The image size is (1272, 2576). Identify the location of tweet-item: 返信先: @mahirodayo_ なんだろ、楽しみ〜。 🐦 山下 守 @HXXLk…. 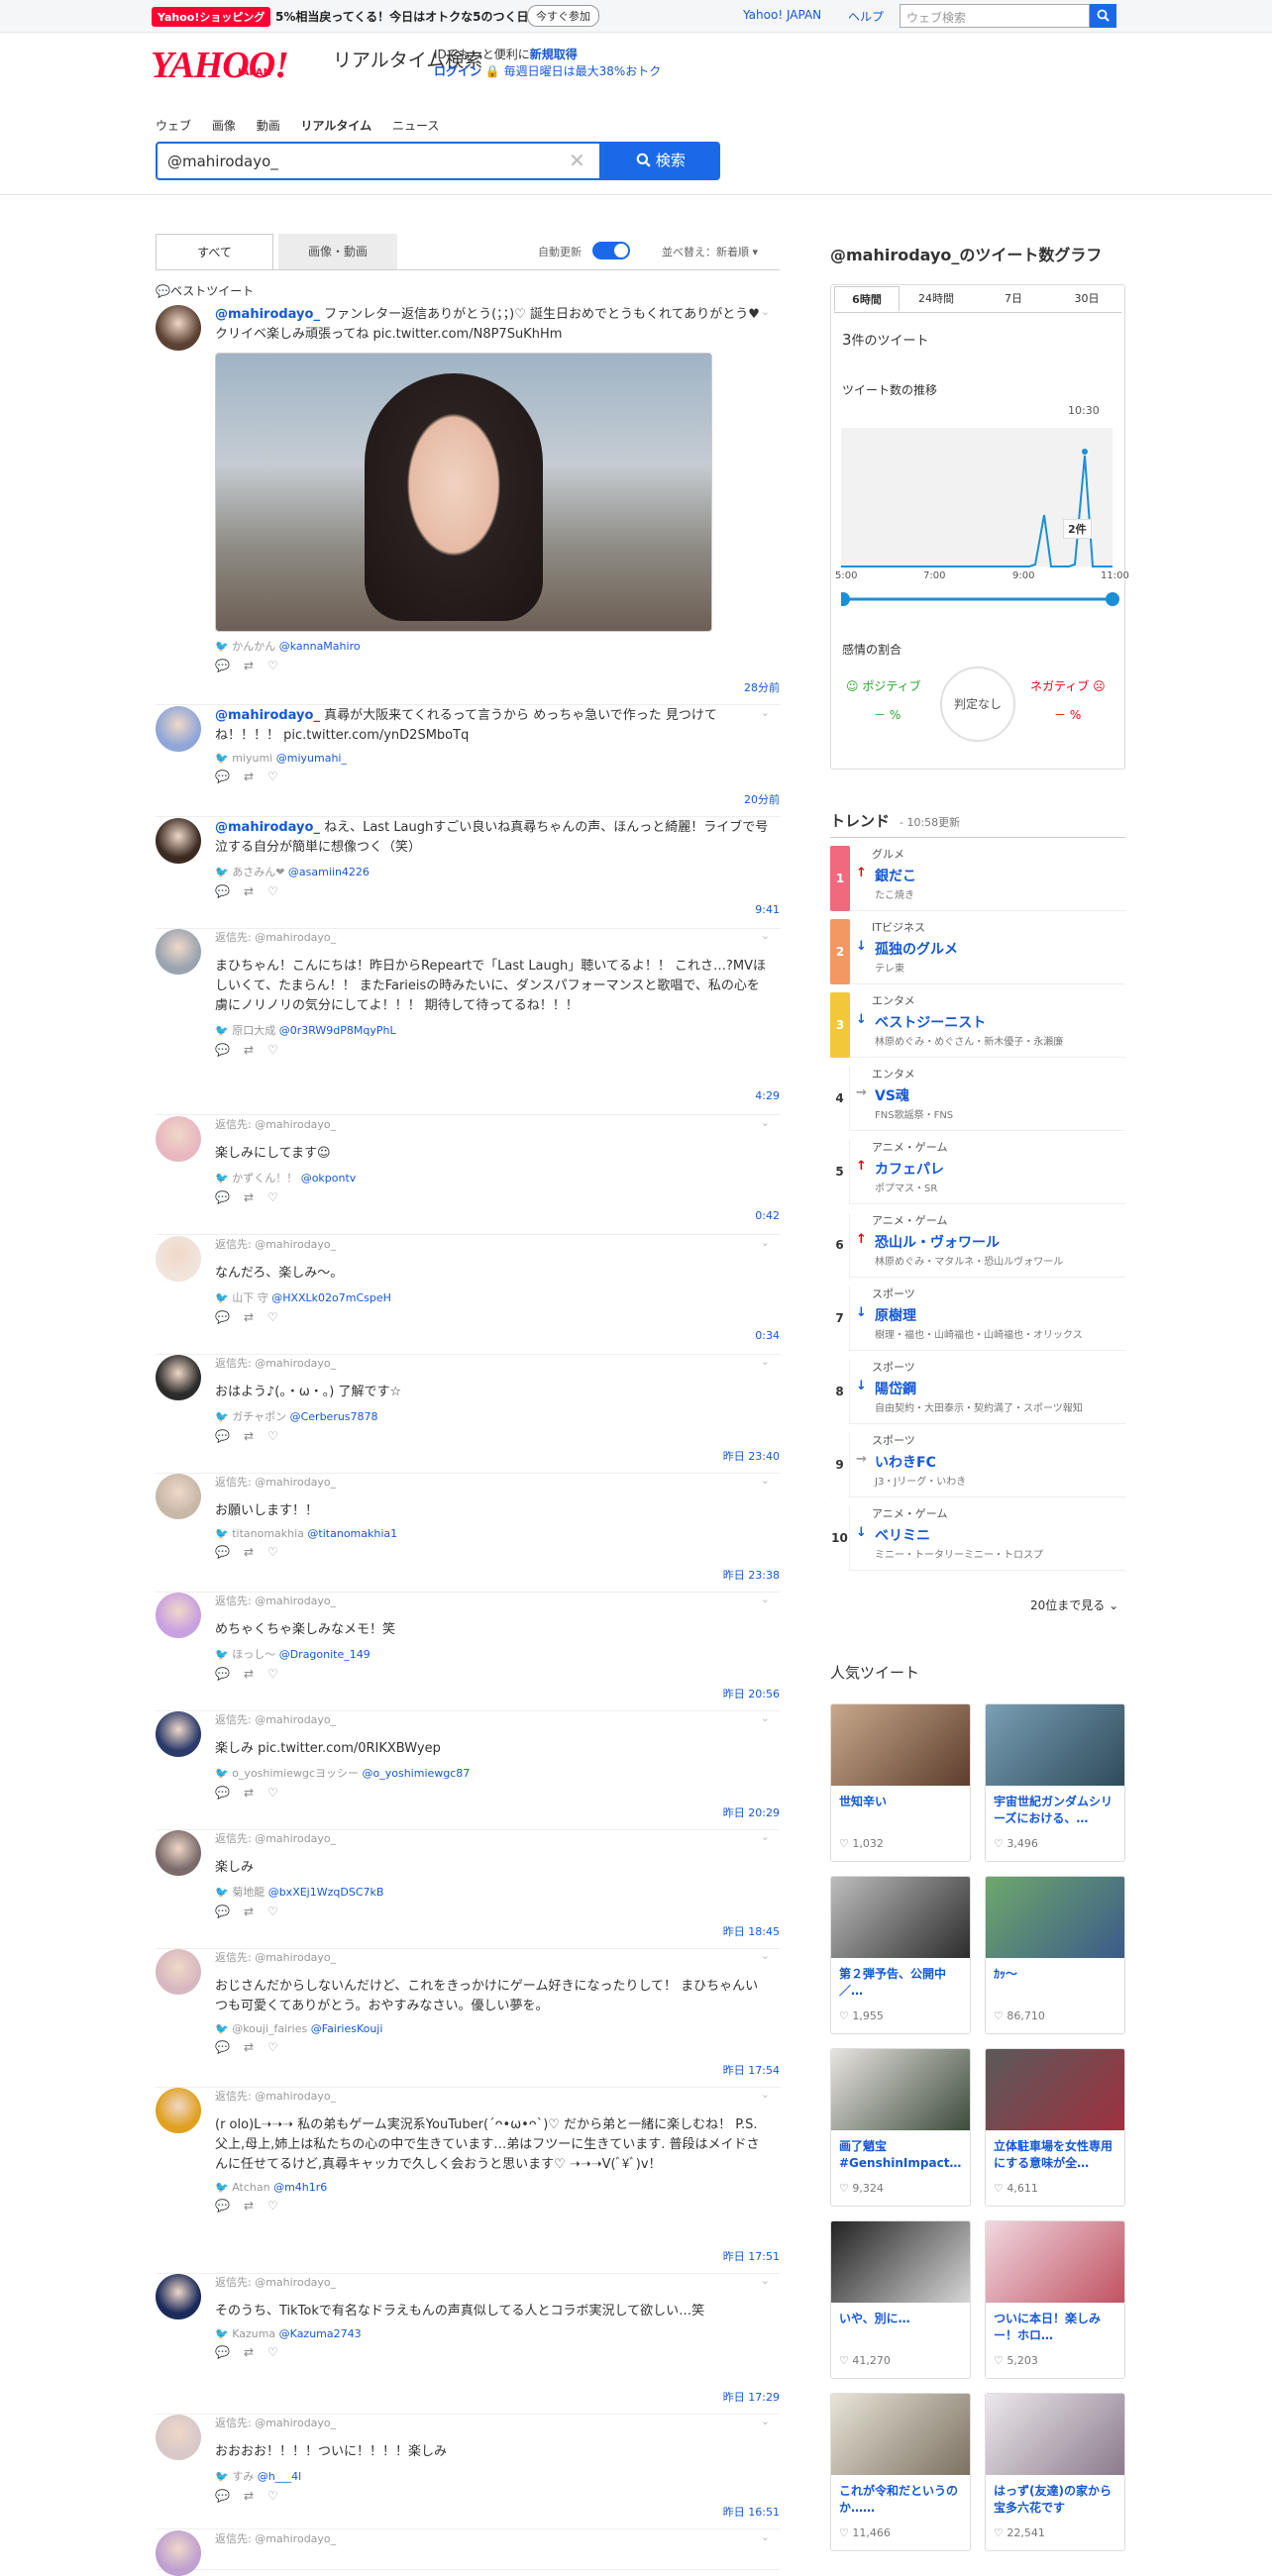
(468, 1295).